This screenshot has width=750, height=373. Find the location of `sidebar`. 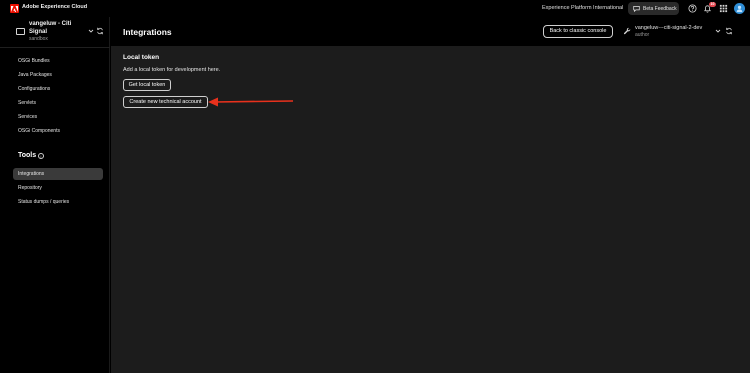

sidebar is located at coordinates (55, 195).